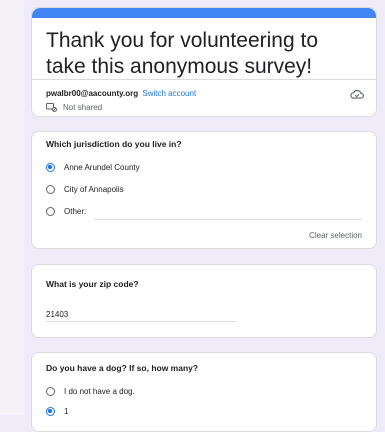 The image size is (385, 432). What do you see at coordinates (114, 144) in the screenshot?
I see `question-title: Which jurisdiction do you live in?` at bounding box center [114, 144].